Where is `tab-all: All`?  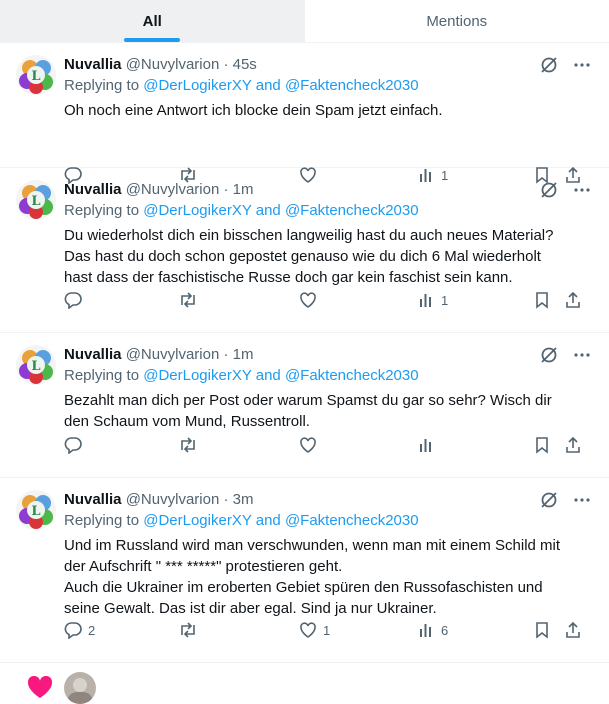 tab-all: All is located at coordinates (152, 21).